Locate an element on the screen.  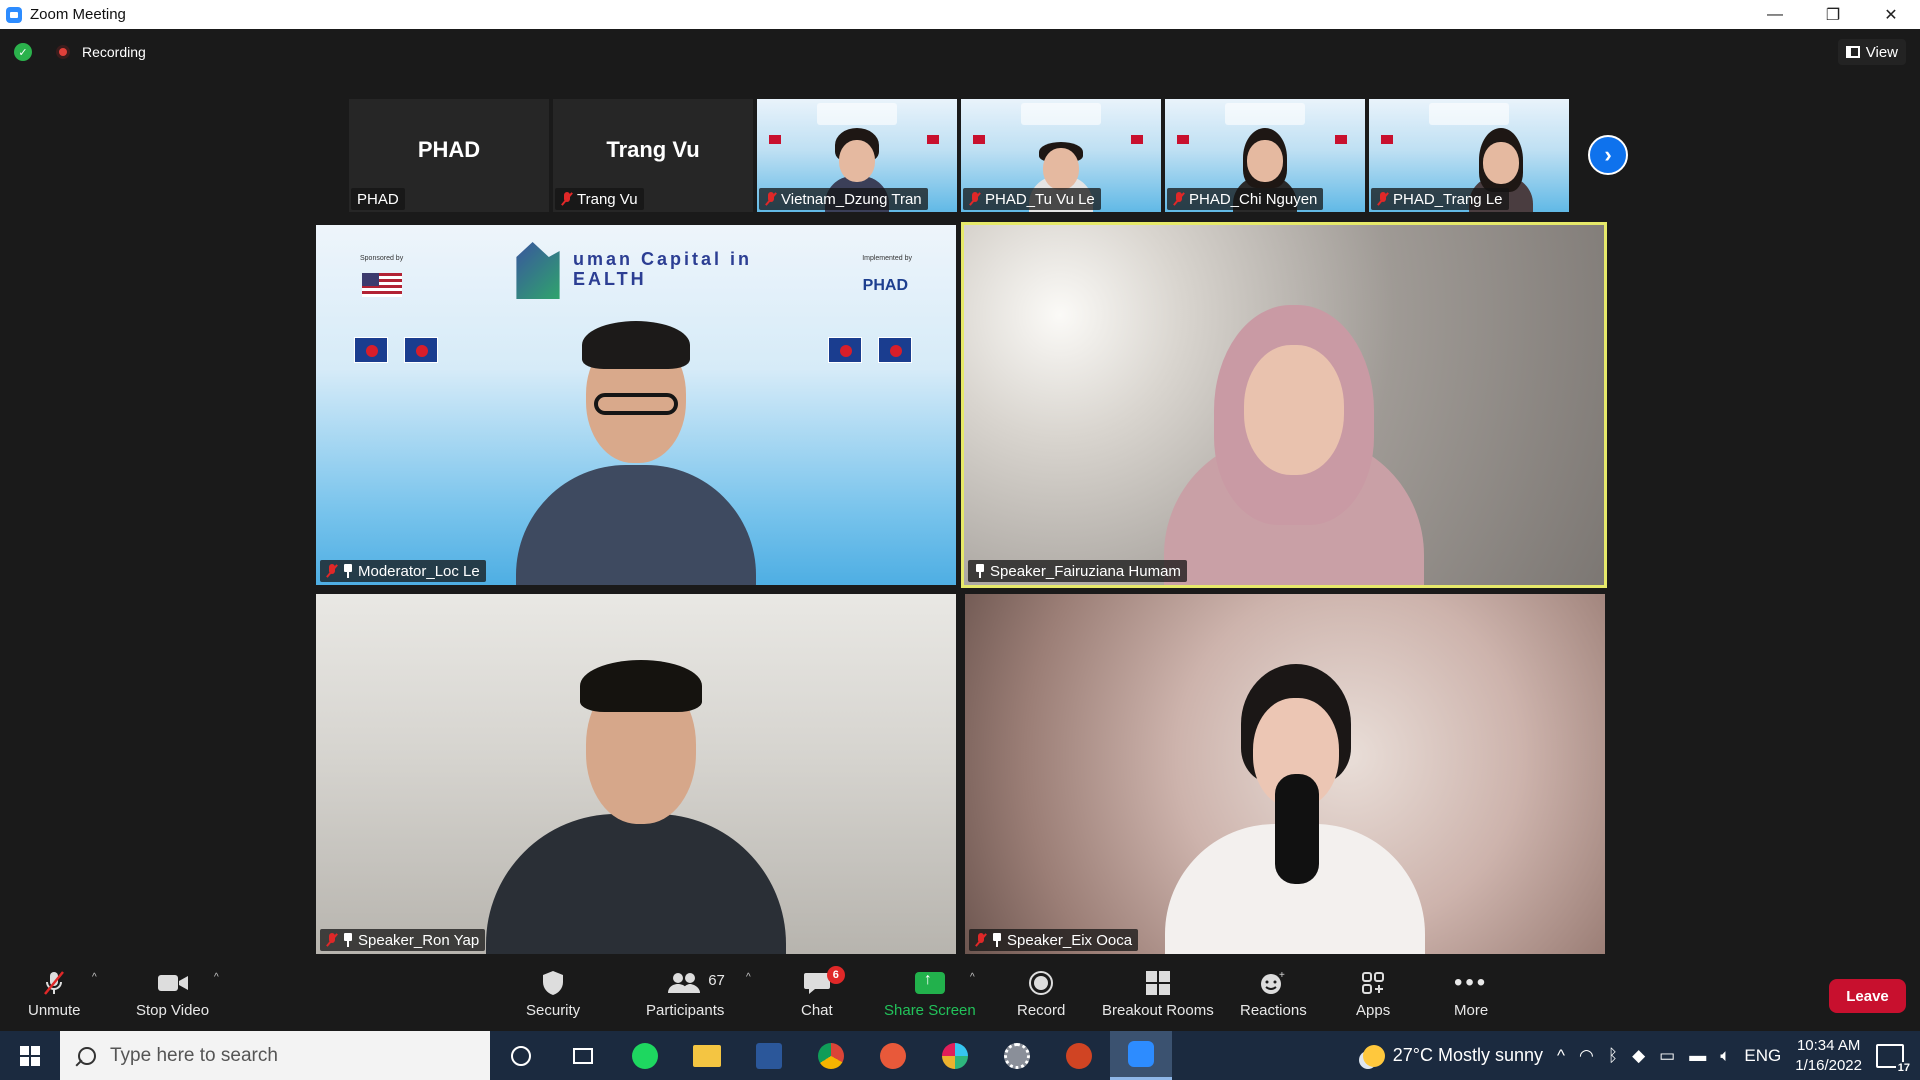
title-bar: Zoom Meeting — ❐ ✕ is located at coordinates (960, 14).